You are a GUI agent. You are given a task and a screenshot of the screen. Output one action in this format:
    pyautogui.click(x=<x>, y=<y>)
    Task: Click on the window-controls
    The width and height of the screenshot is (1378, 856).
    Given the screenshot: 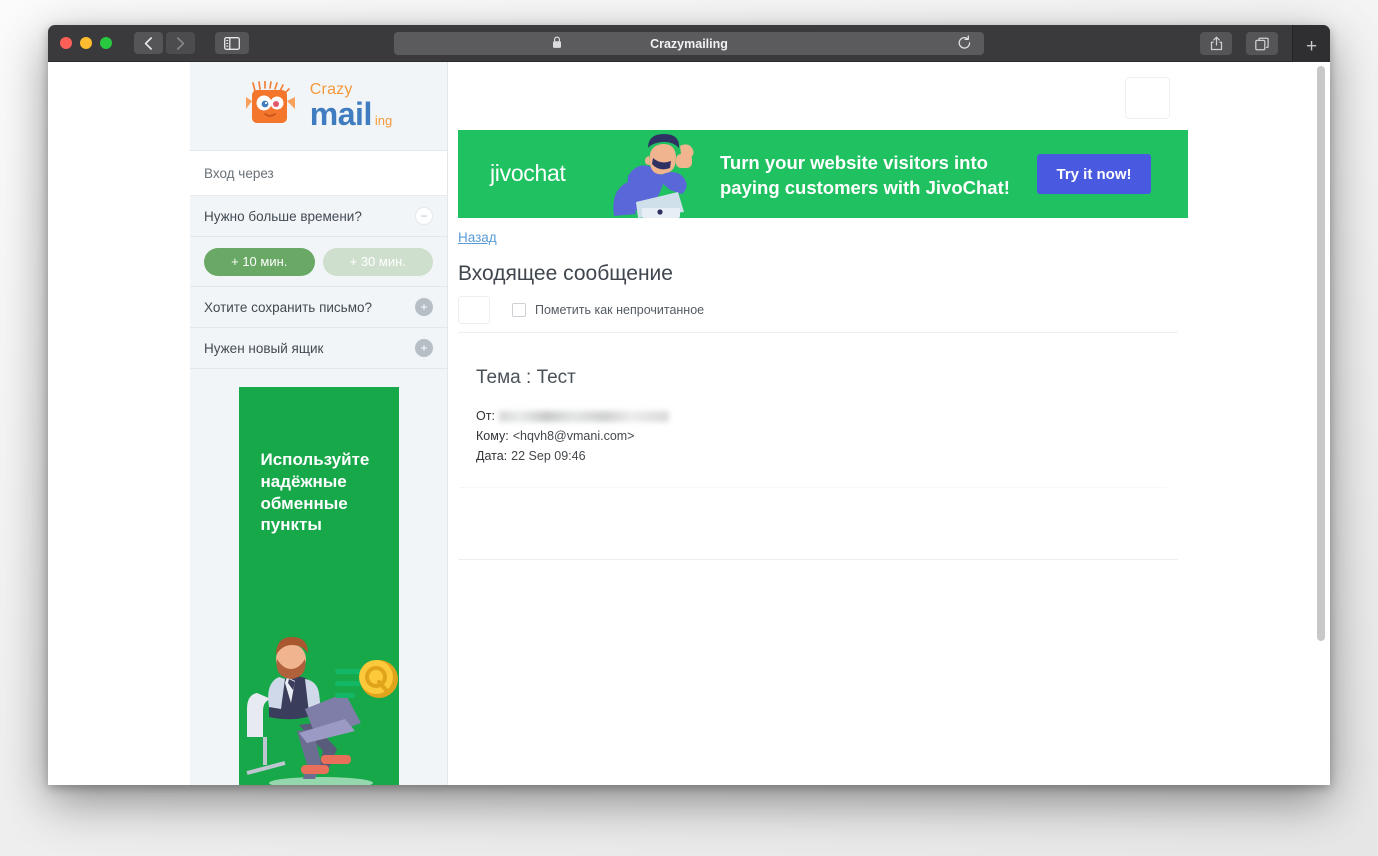 What is the action you would take?
    pyautogui.click(x=86, y=43)
    